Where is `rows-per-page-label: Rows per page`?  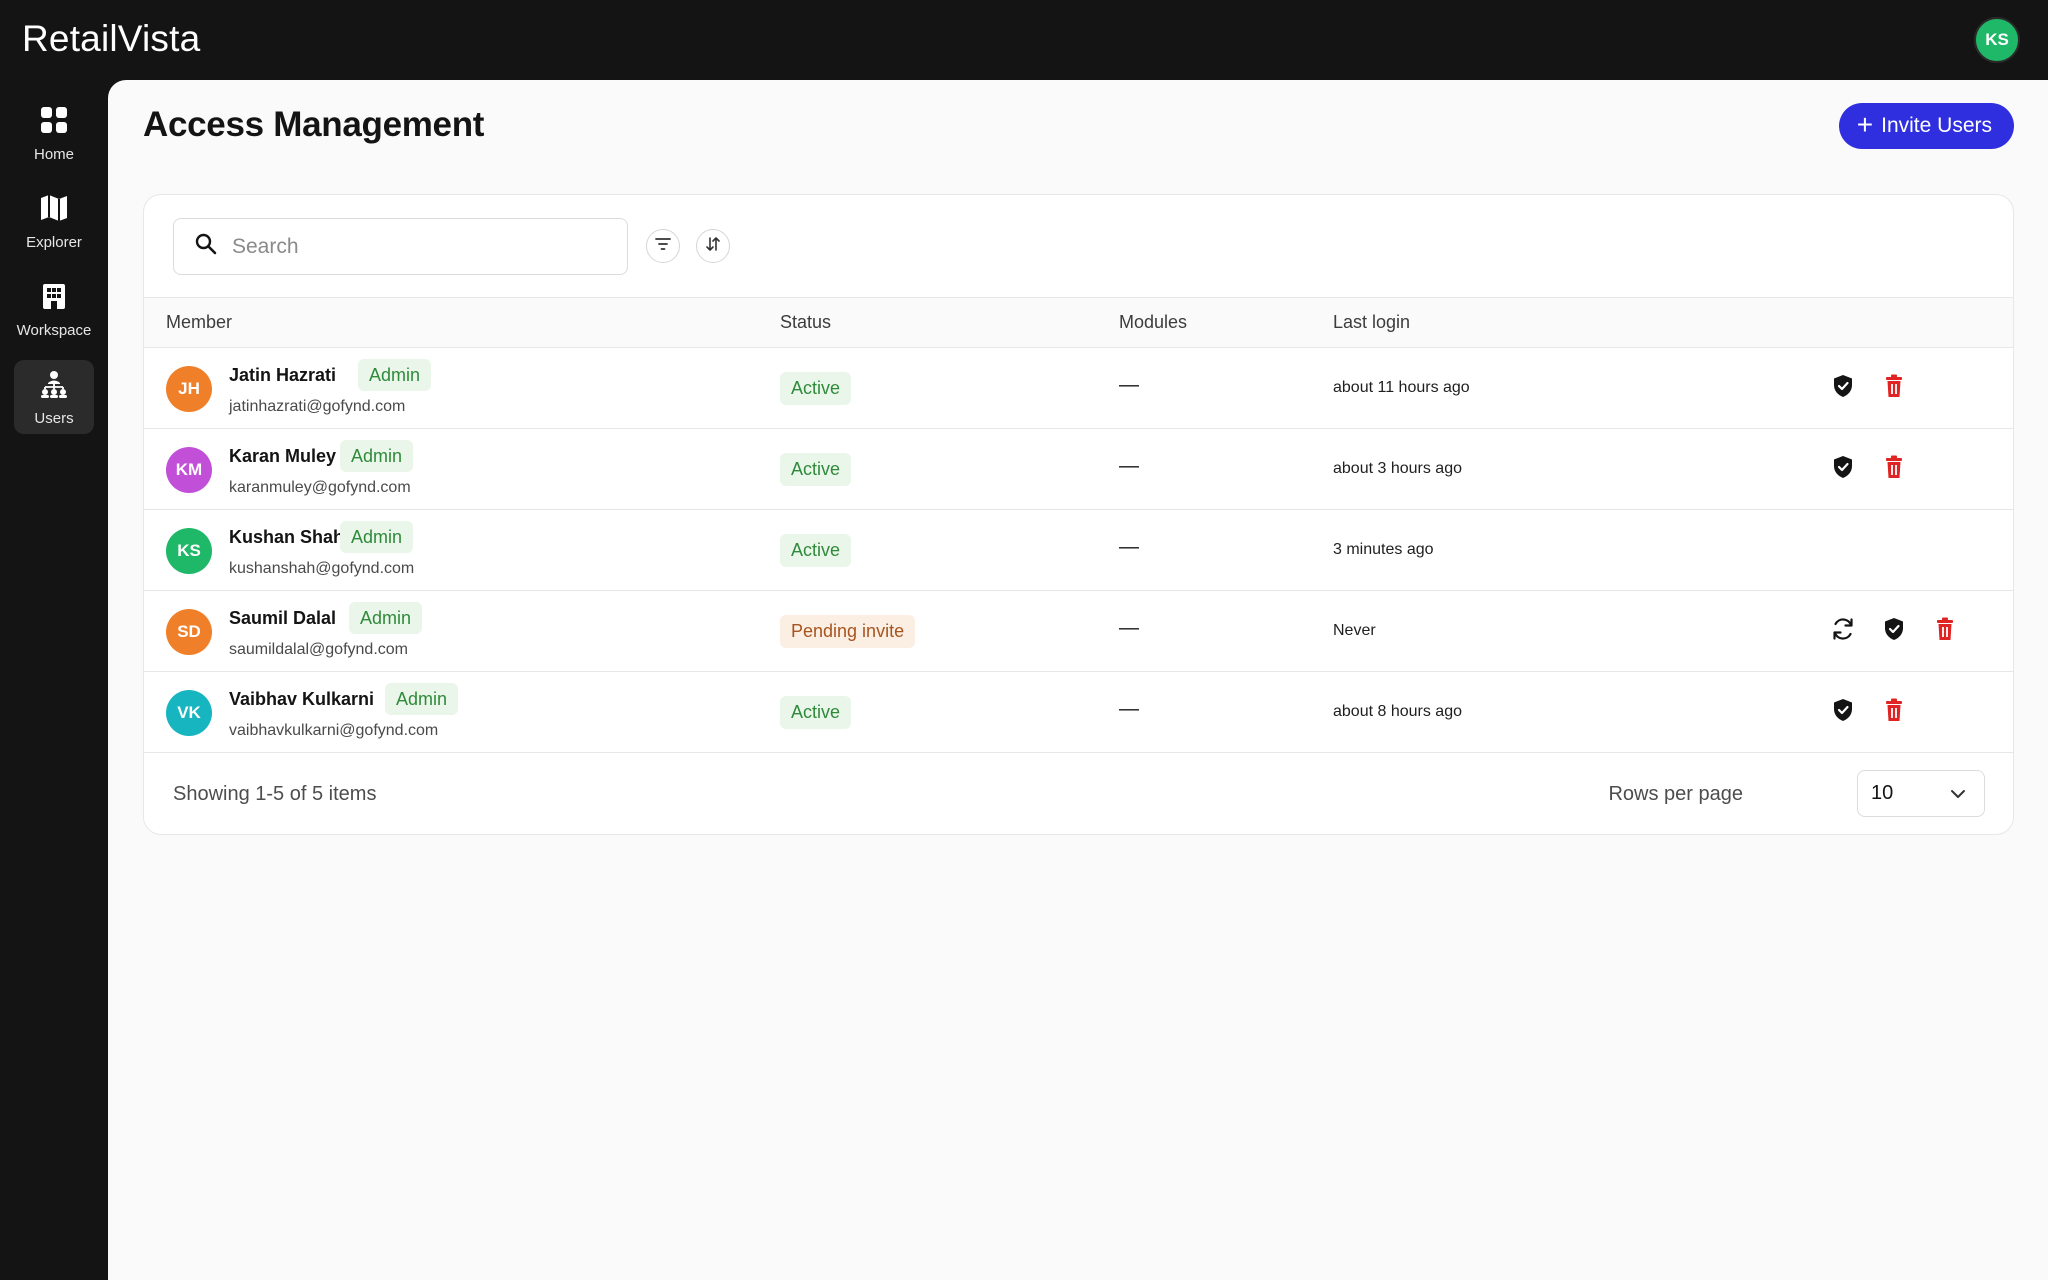
rows-per-page-label: Rows per page is located at coordinates (1675, 794).